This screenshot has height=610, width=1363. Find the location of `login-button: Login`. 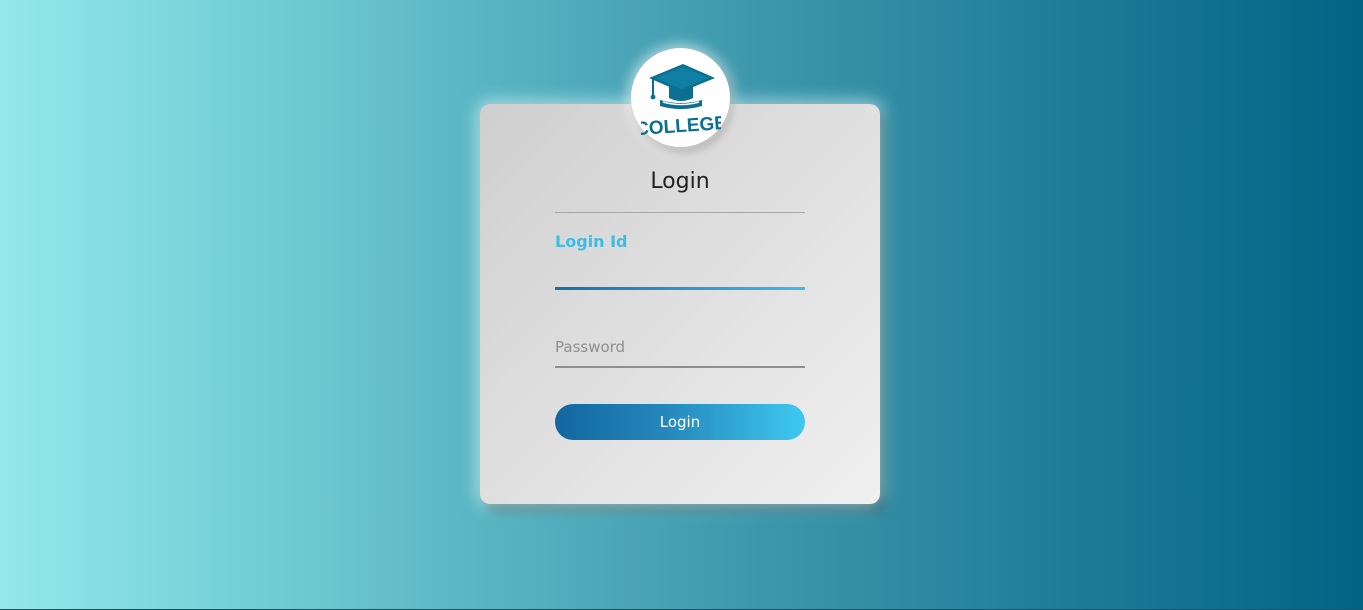

login-button: Login is located at coordinates (680, 422).